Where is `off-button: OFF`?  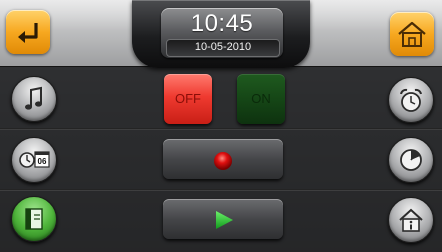 off-button: OFF is located at coordinates (188, 99).